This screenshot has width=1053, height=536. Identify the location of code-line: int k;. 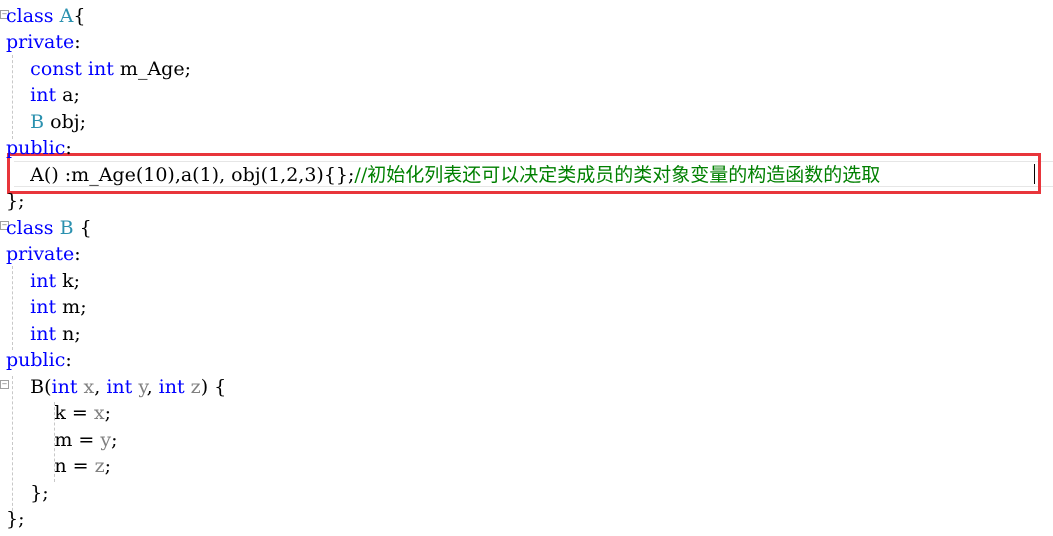
(43, 281).